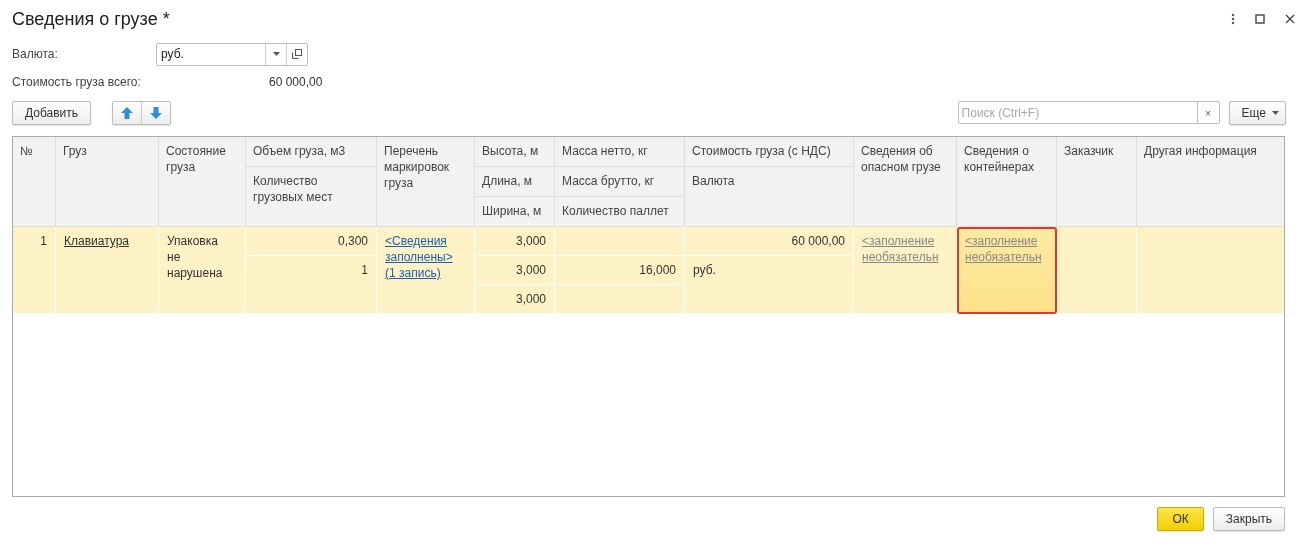  What do you see at coordinates (620, 152) in the screenshot?
I see `column-header: Масса нетто, кг` at bounding box center [620, 152].